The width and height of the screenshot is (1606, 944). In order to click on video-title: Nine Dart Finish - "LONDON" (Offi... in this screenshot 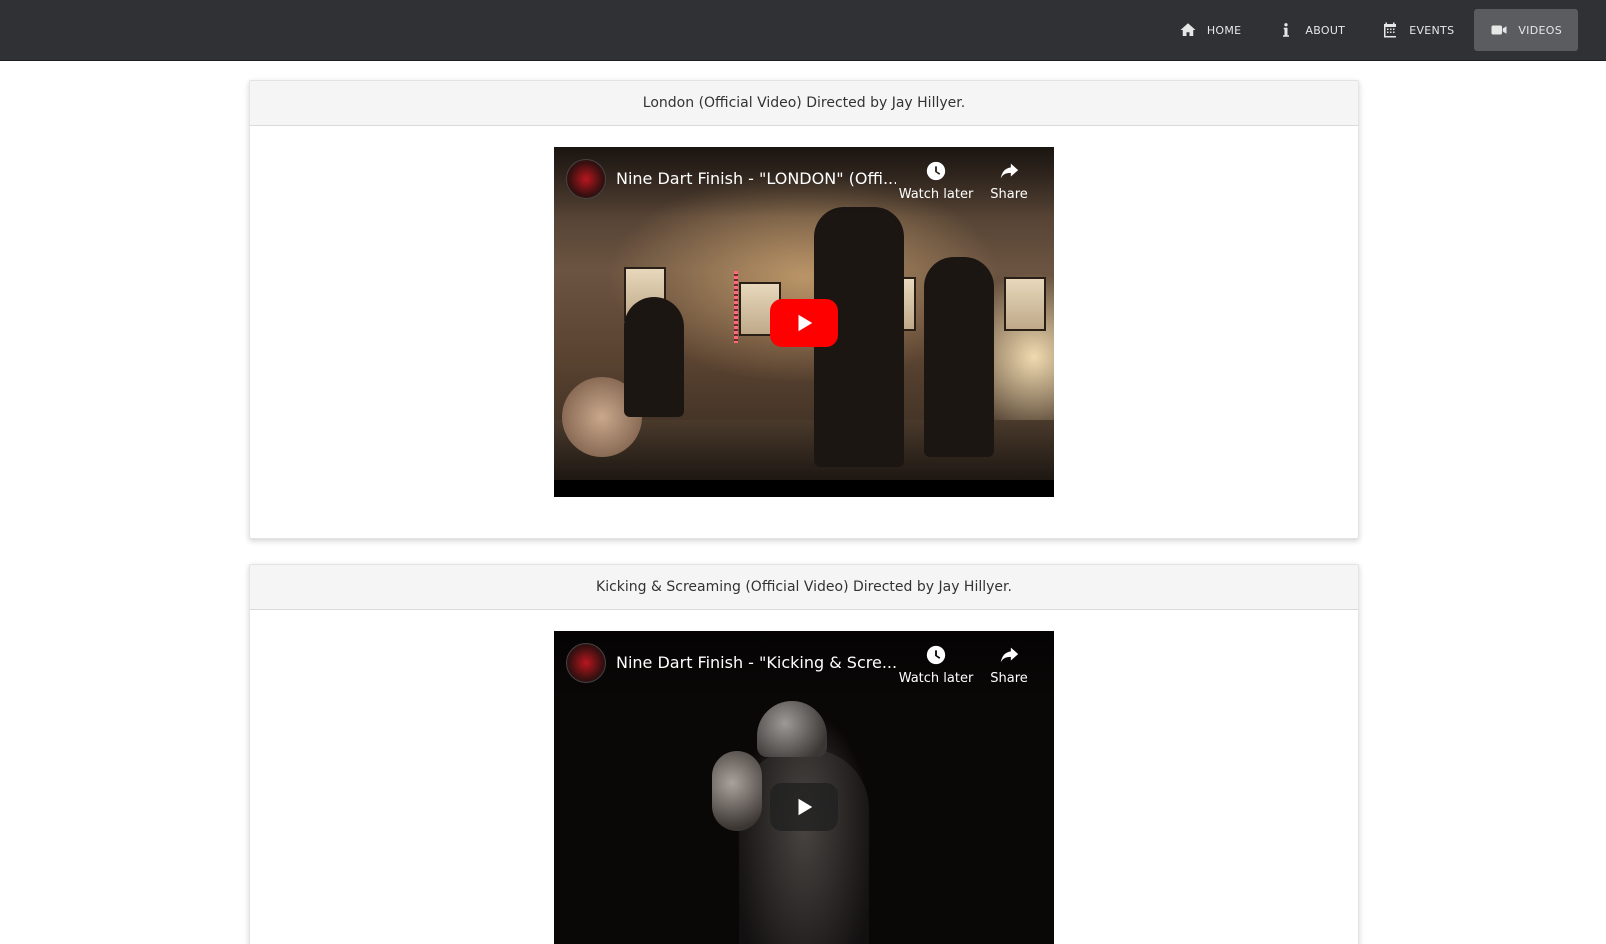, I will do `click(756, 178)`.